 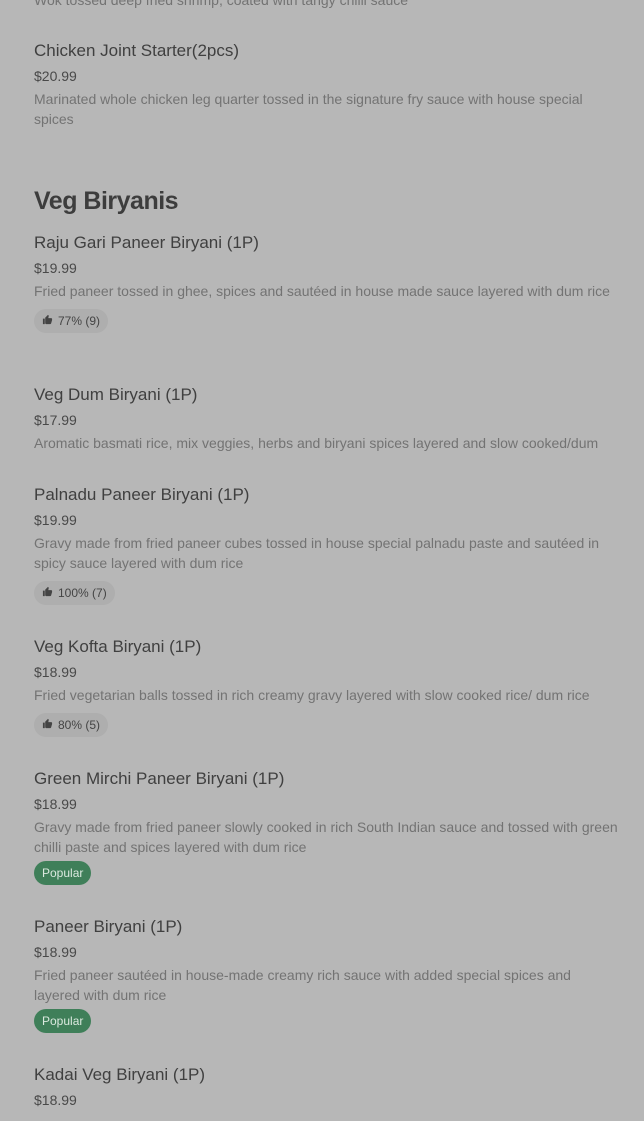 I want to click on item-name: Veg Dum Biryani (1P), so click(x=116, y=394).